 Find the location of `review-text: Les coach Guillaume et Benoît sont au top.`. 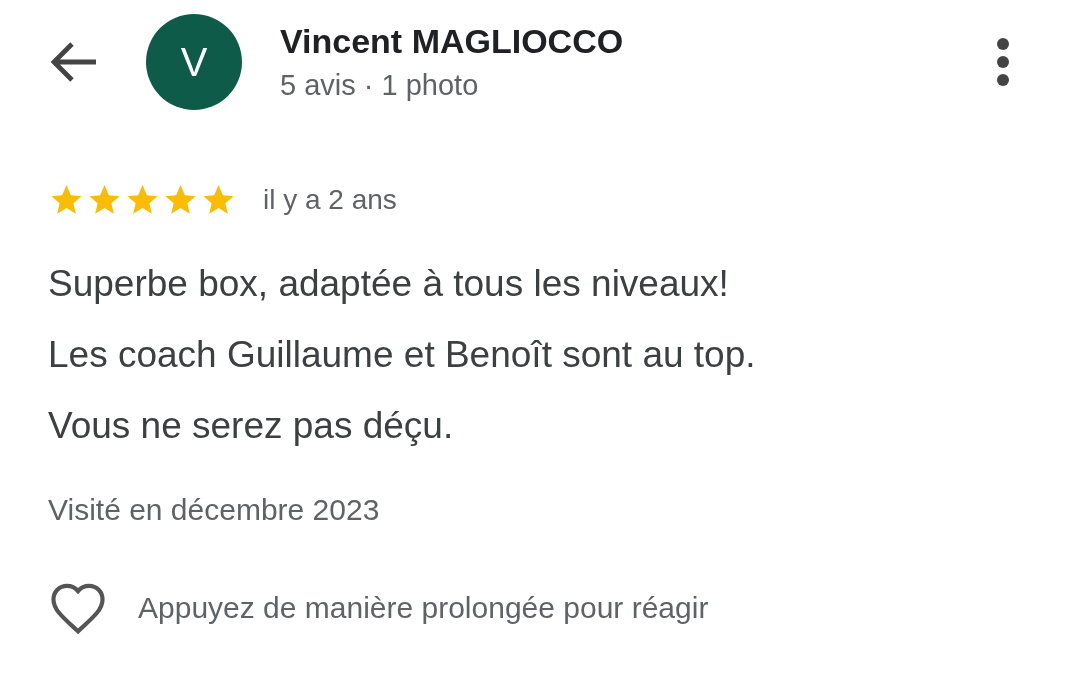

review-text: Les coach Guillaume et Benoît sont au top. is located at coordinates (402, 355).